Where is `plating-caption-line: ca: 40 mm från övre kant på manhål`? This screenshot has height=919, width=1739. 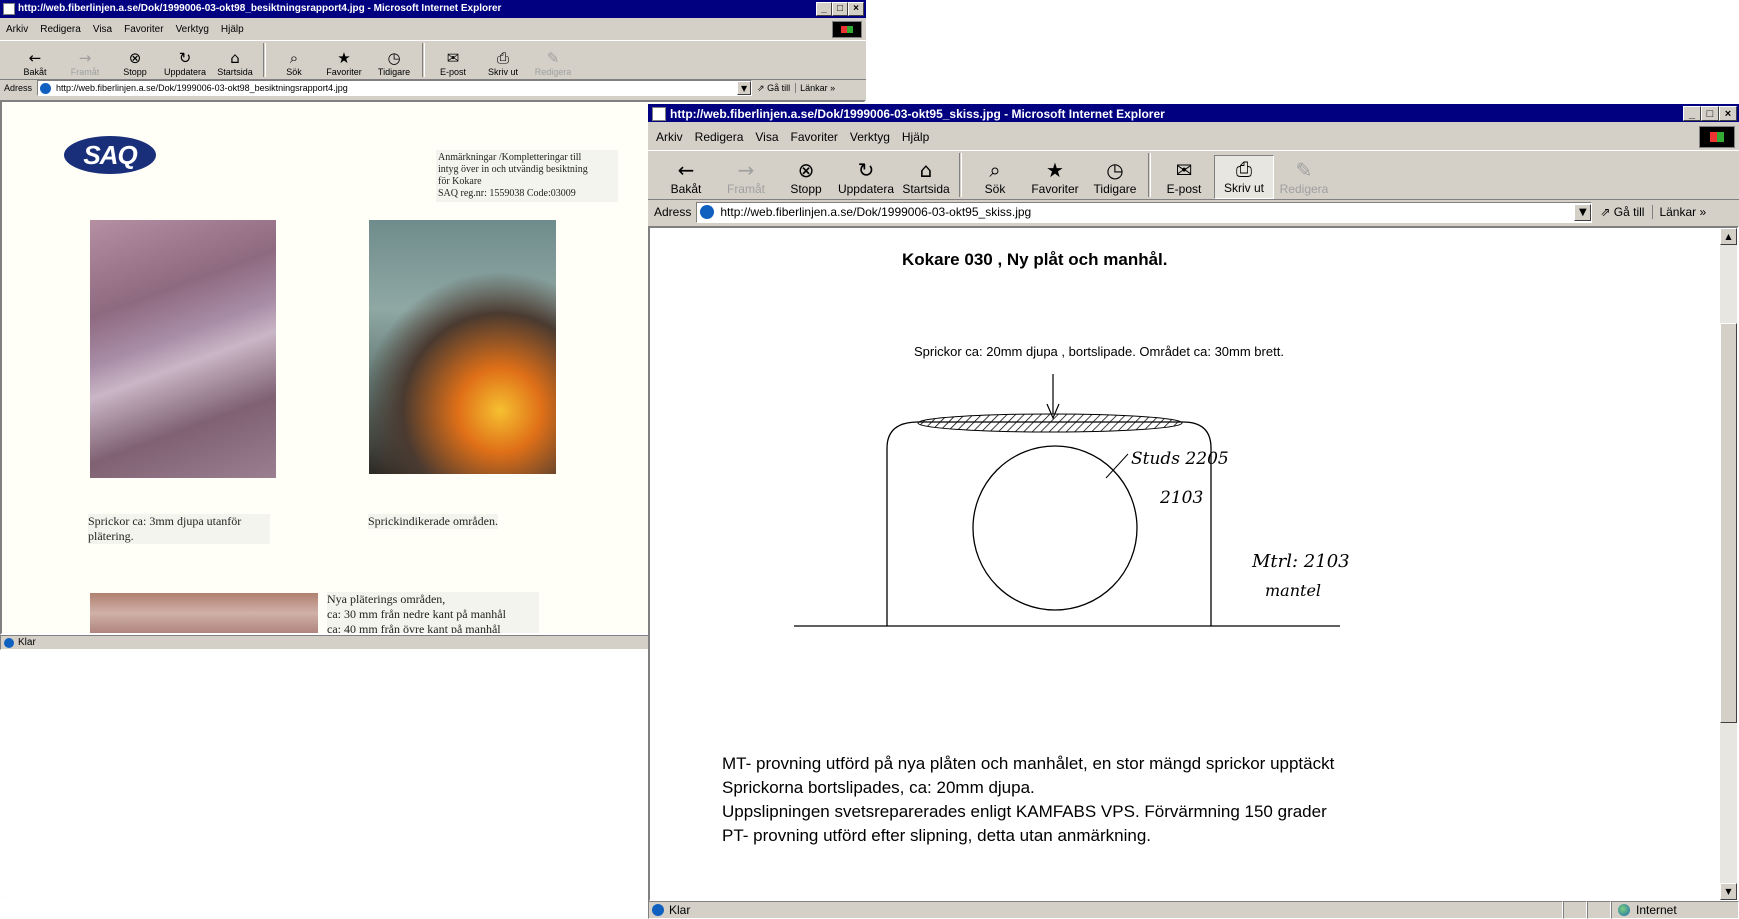
plating-caption-line: ca: 40 mm från övre kant på manhål is located at coordinates (414, 628).